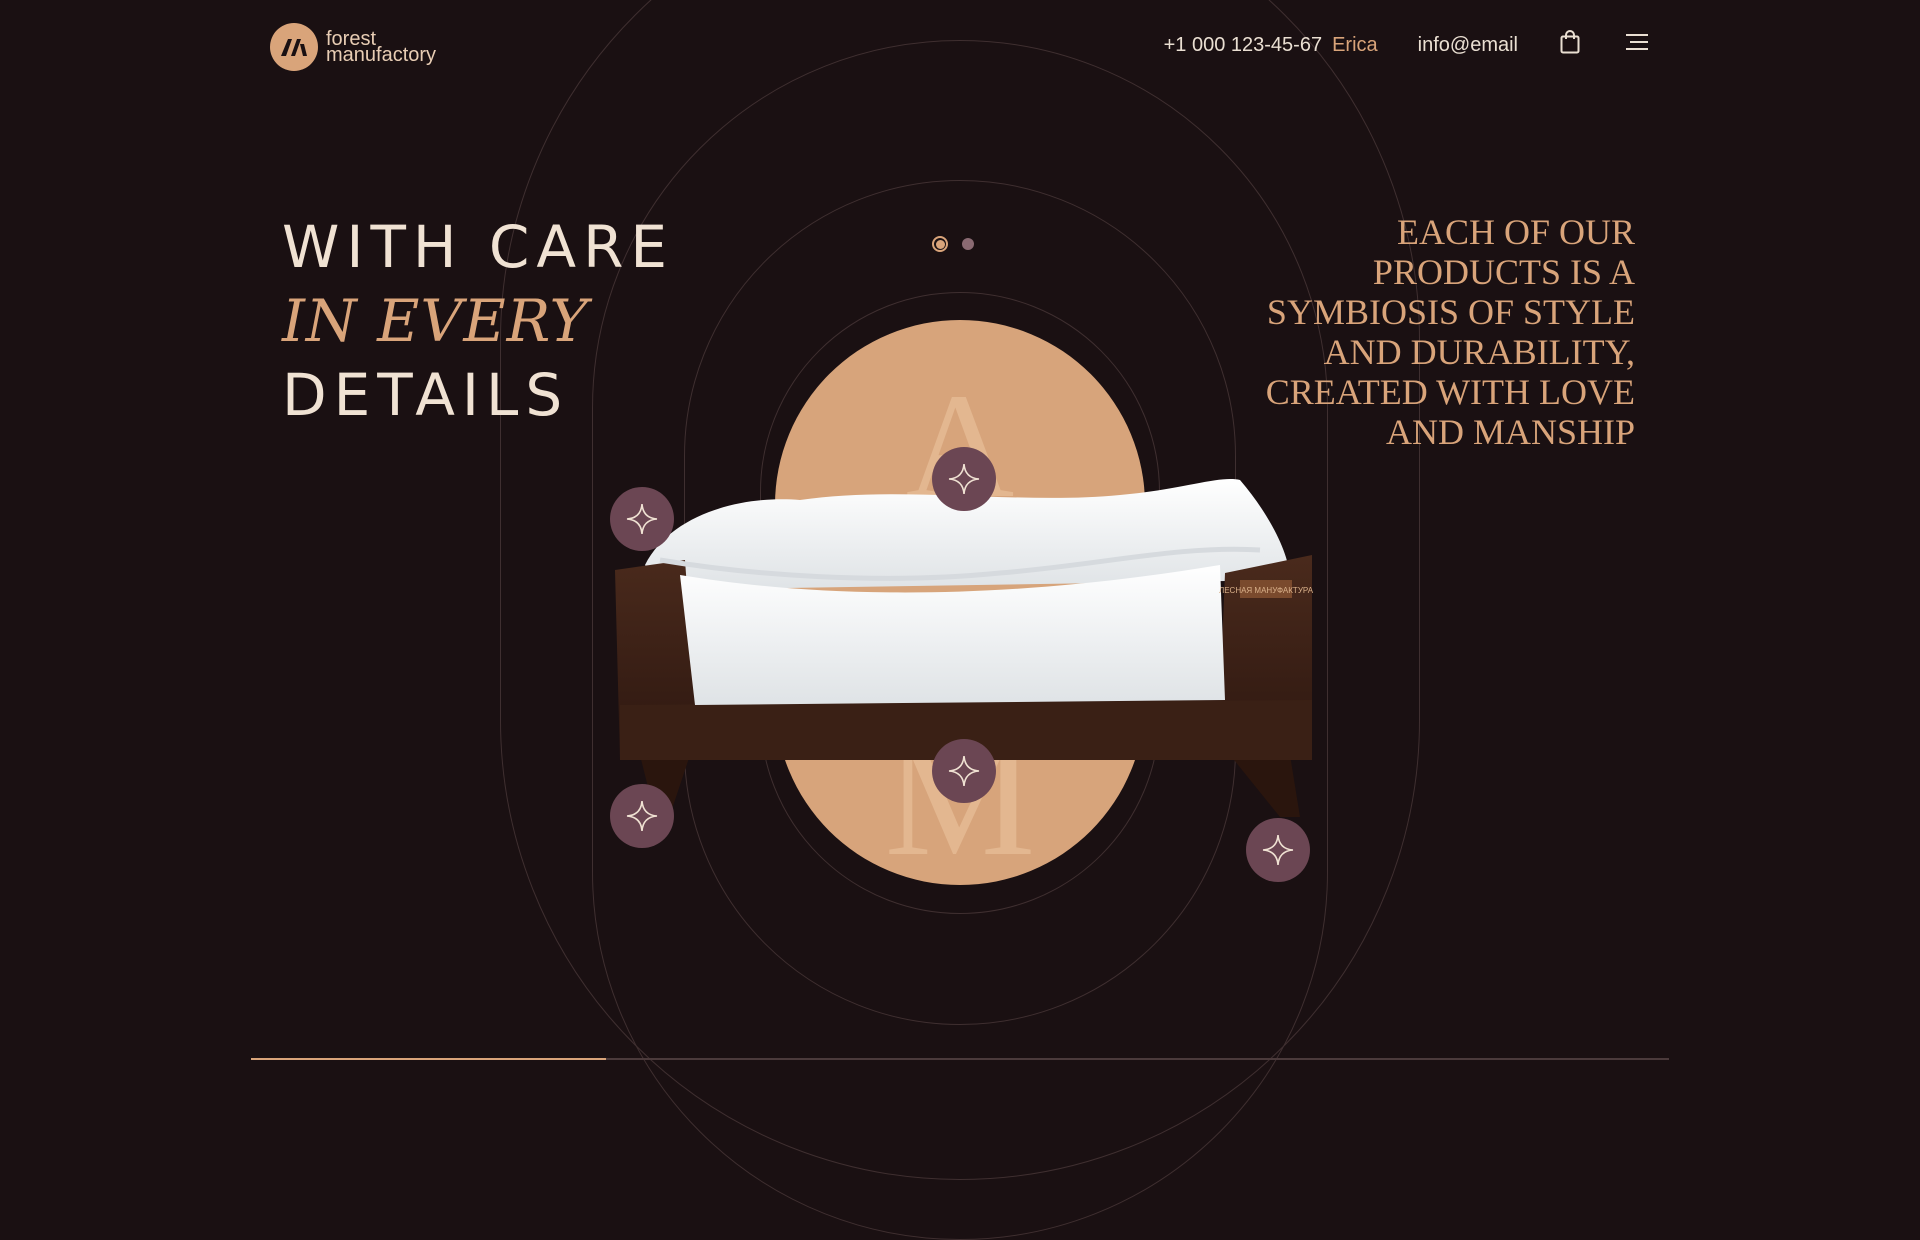  Describe the element at coordinates (1355, 44) in the screenshot. I see `phone-contact-name: Erica` at that location.